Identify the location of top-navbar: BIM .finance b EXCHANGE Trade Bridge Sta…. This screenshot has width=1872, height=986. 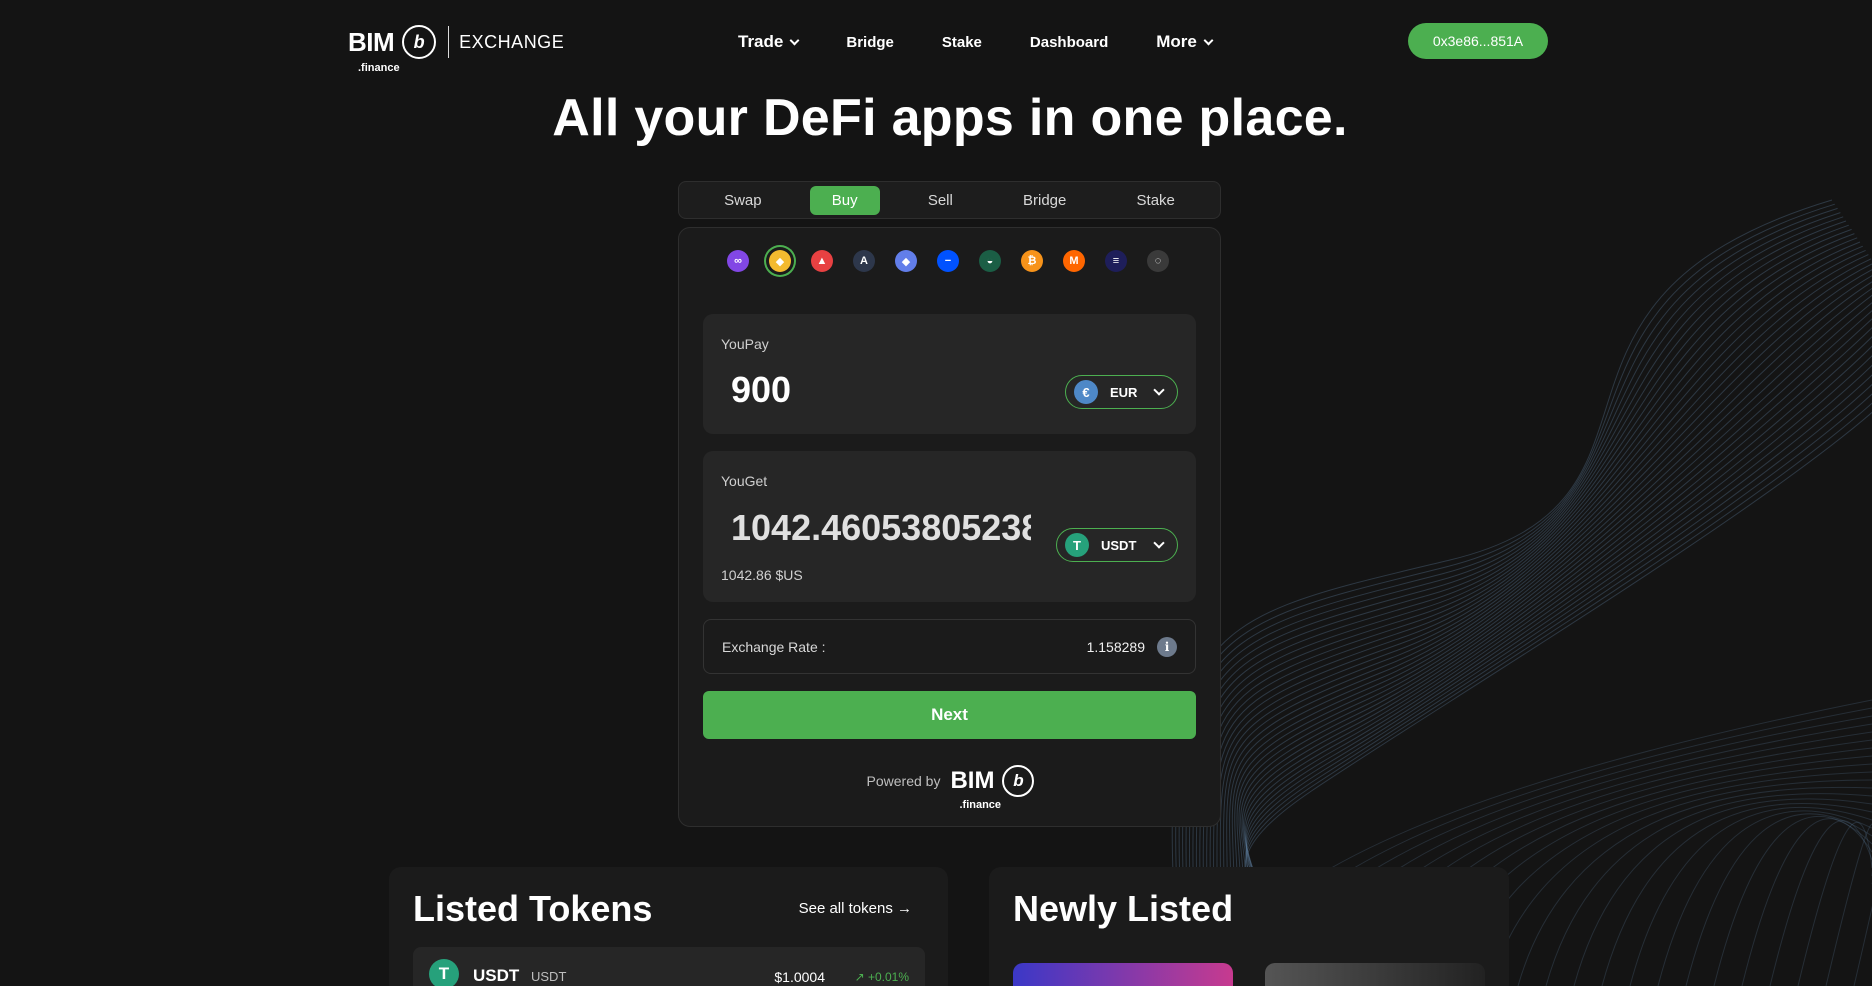
(948, 48).